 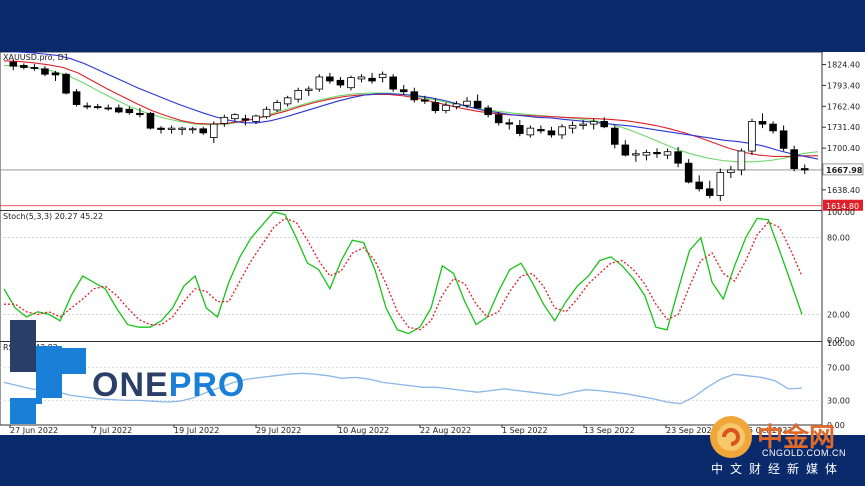 What do you see at coordinates (838, 238) in the screenshot?
I see `stoch-tick-label: 80.00` at bounding box center [838, 238].